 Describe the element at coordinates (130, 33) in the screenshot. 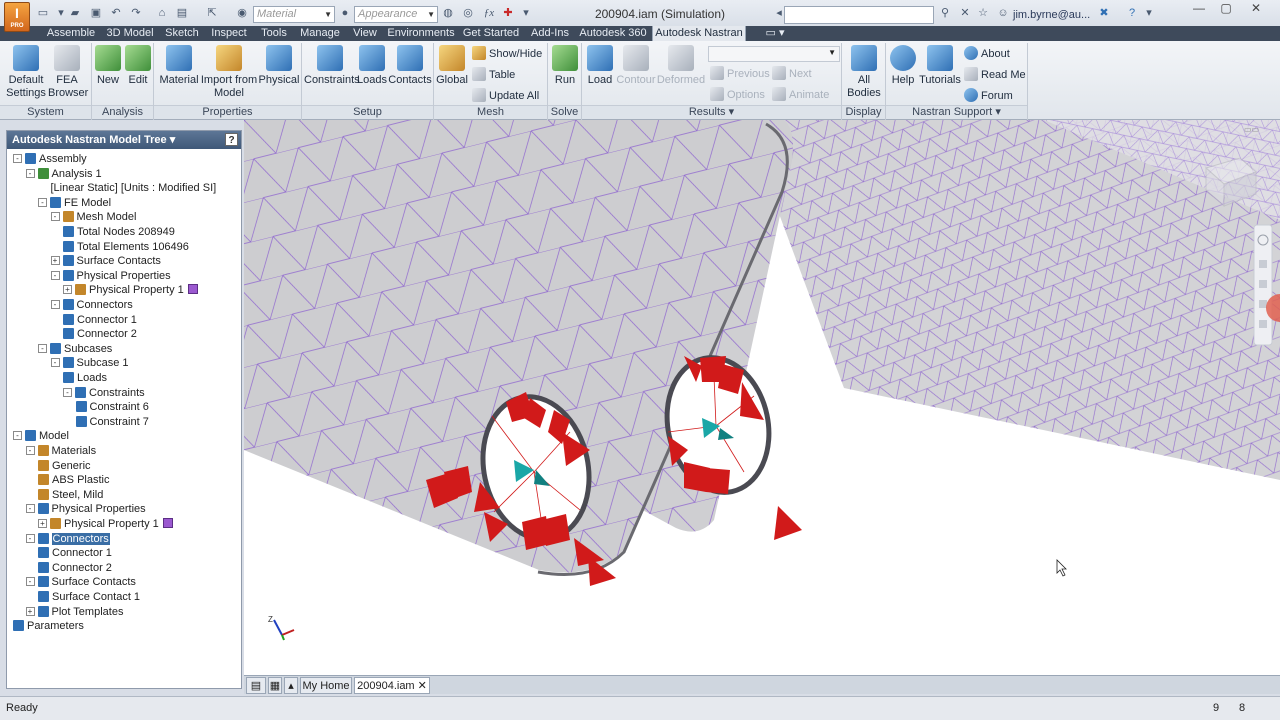

I see `tab-3d-model: 3D Model` at that location.